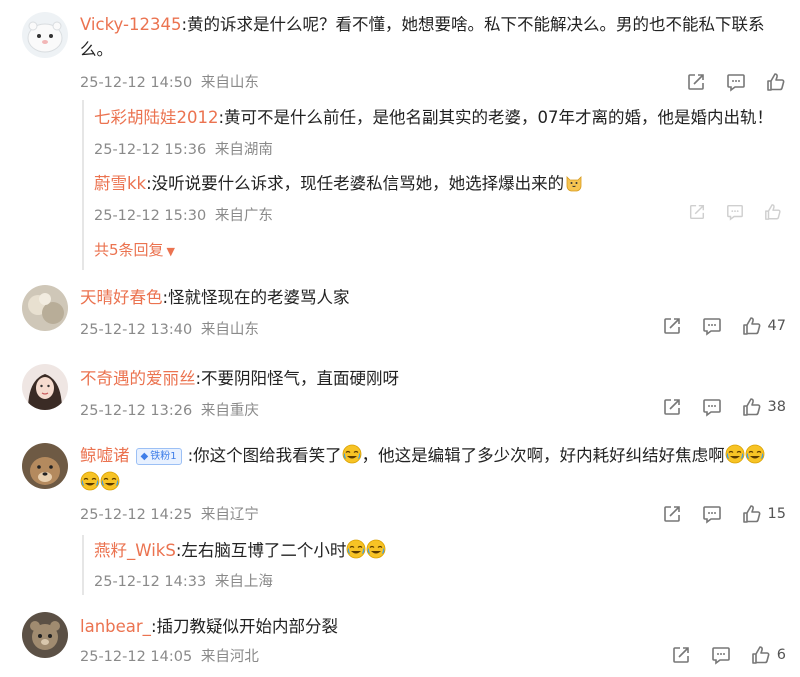 This screenshot has width=800, height=677. What do you see at coordinates (229, 411) in the screenshot?
I see `location: 来自重庆` at bounding box center [229, 411].